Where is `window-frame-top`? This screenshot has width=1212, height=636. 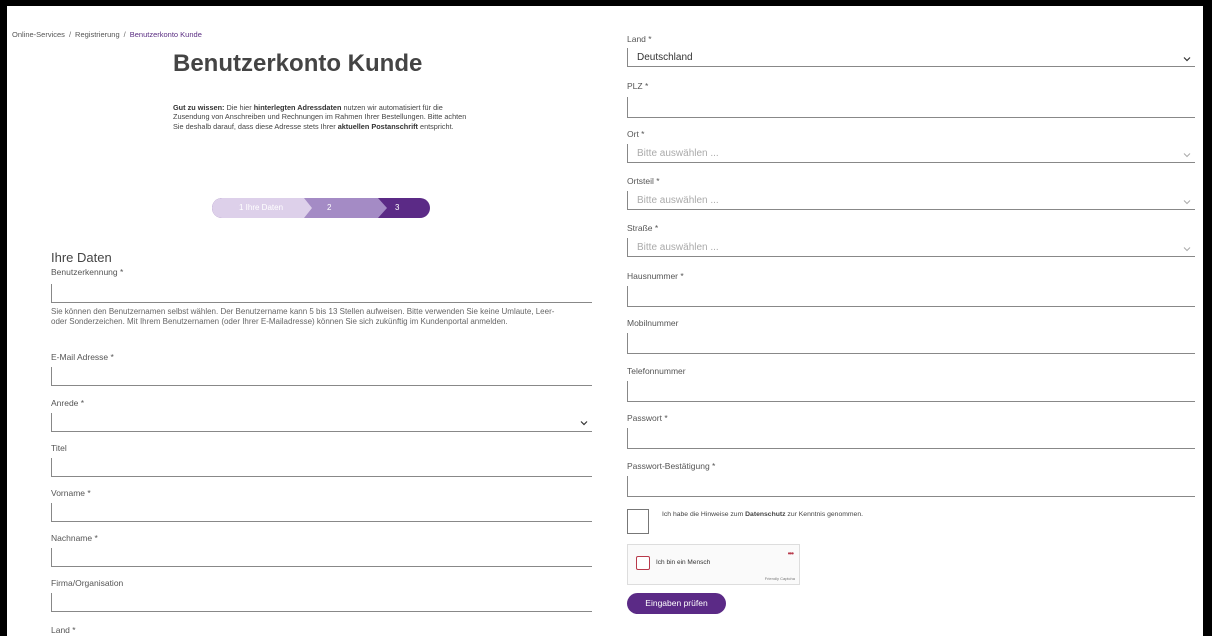
window-frame-top is located at coordinates (606, 3).